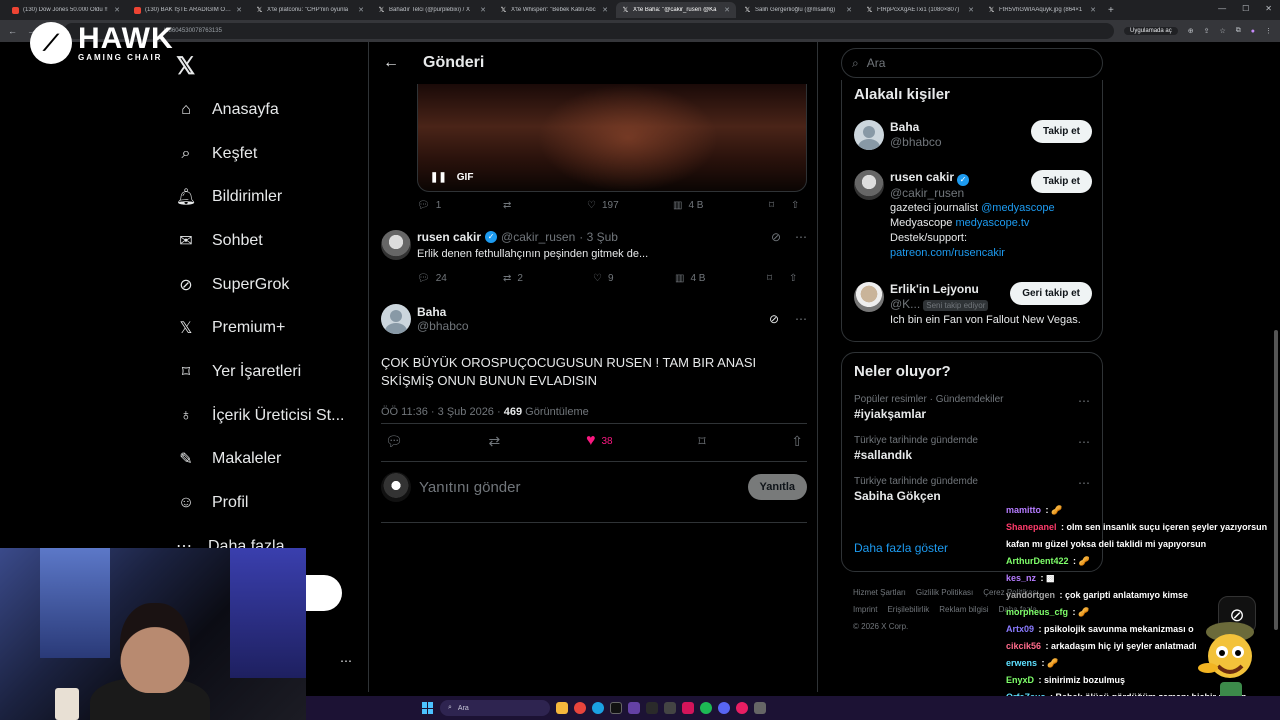 The width and height of the screenshot is (1280, 720). Describe the element at coordinates (260, 241) in the screenshot. I see `sidebar-item-sohbet: ✉ Sohbet` at that location.